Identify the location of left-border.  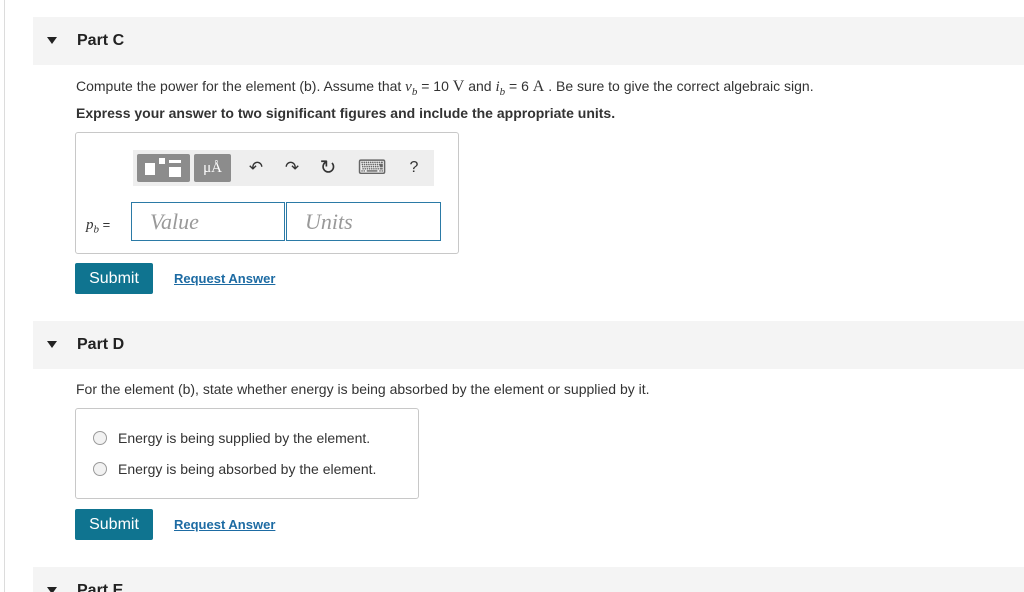
(4, 296).